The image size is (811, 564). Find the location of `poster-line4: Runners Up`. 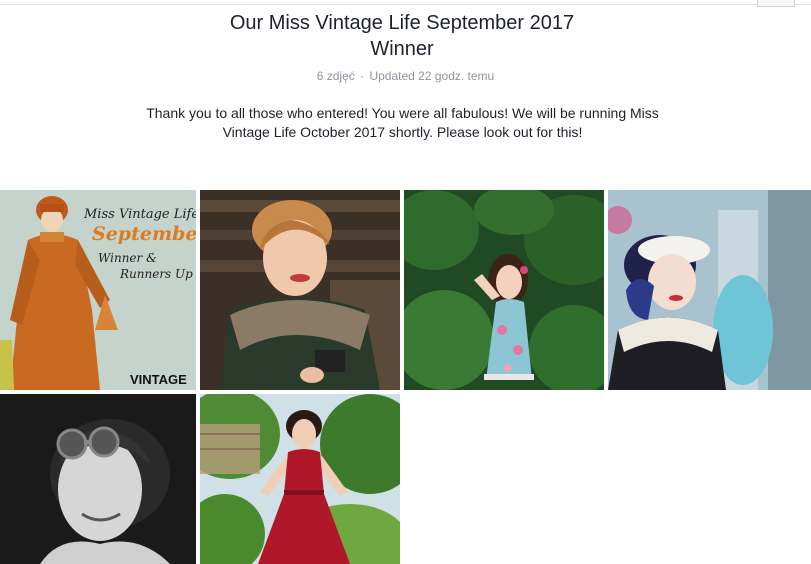

poster-line4: Runners Up is located at coordinates (156, 274).